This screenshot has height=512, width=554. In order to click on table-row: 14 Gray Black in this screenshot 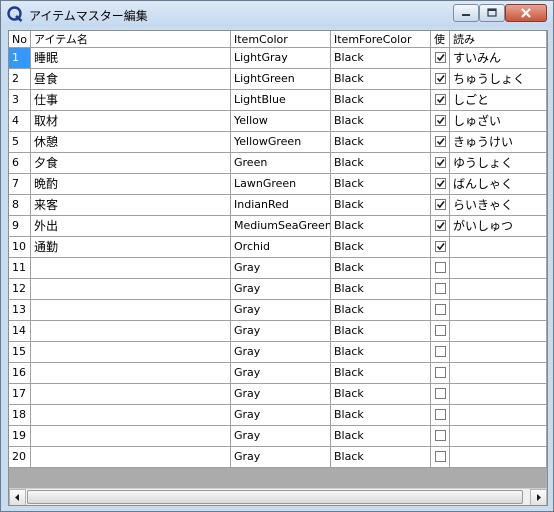, I will do `click(278, 331)`.